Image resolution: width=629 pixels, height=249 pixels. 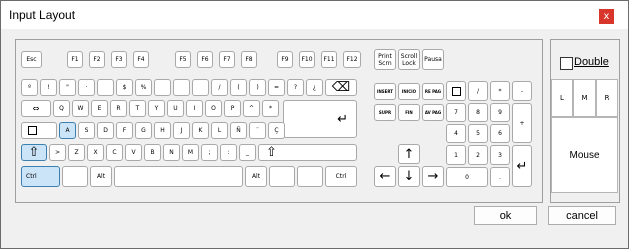 What do you see at coordinates (522, 91) in the screenshot?
I see `numpad-key: -` at bounding box center [522, 91].